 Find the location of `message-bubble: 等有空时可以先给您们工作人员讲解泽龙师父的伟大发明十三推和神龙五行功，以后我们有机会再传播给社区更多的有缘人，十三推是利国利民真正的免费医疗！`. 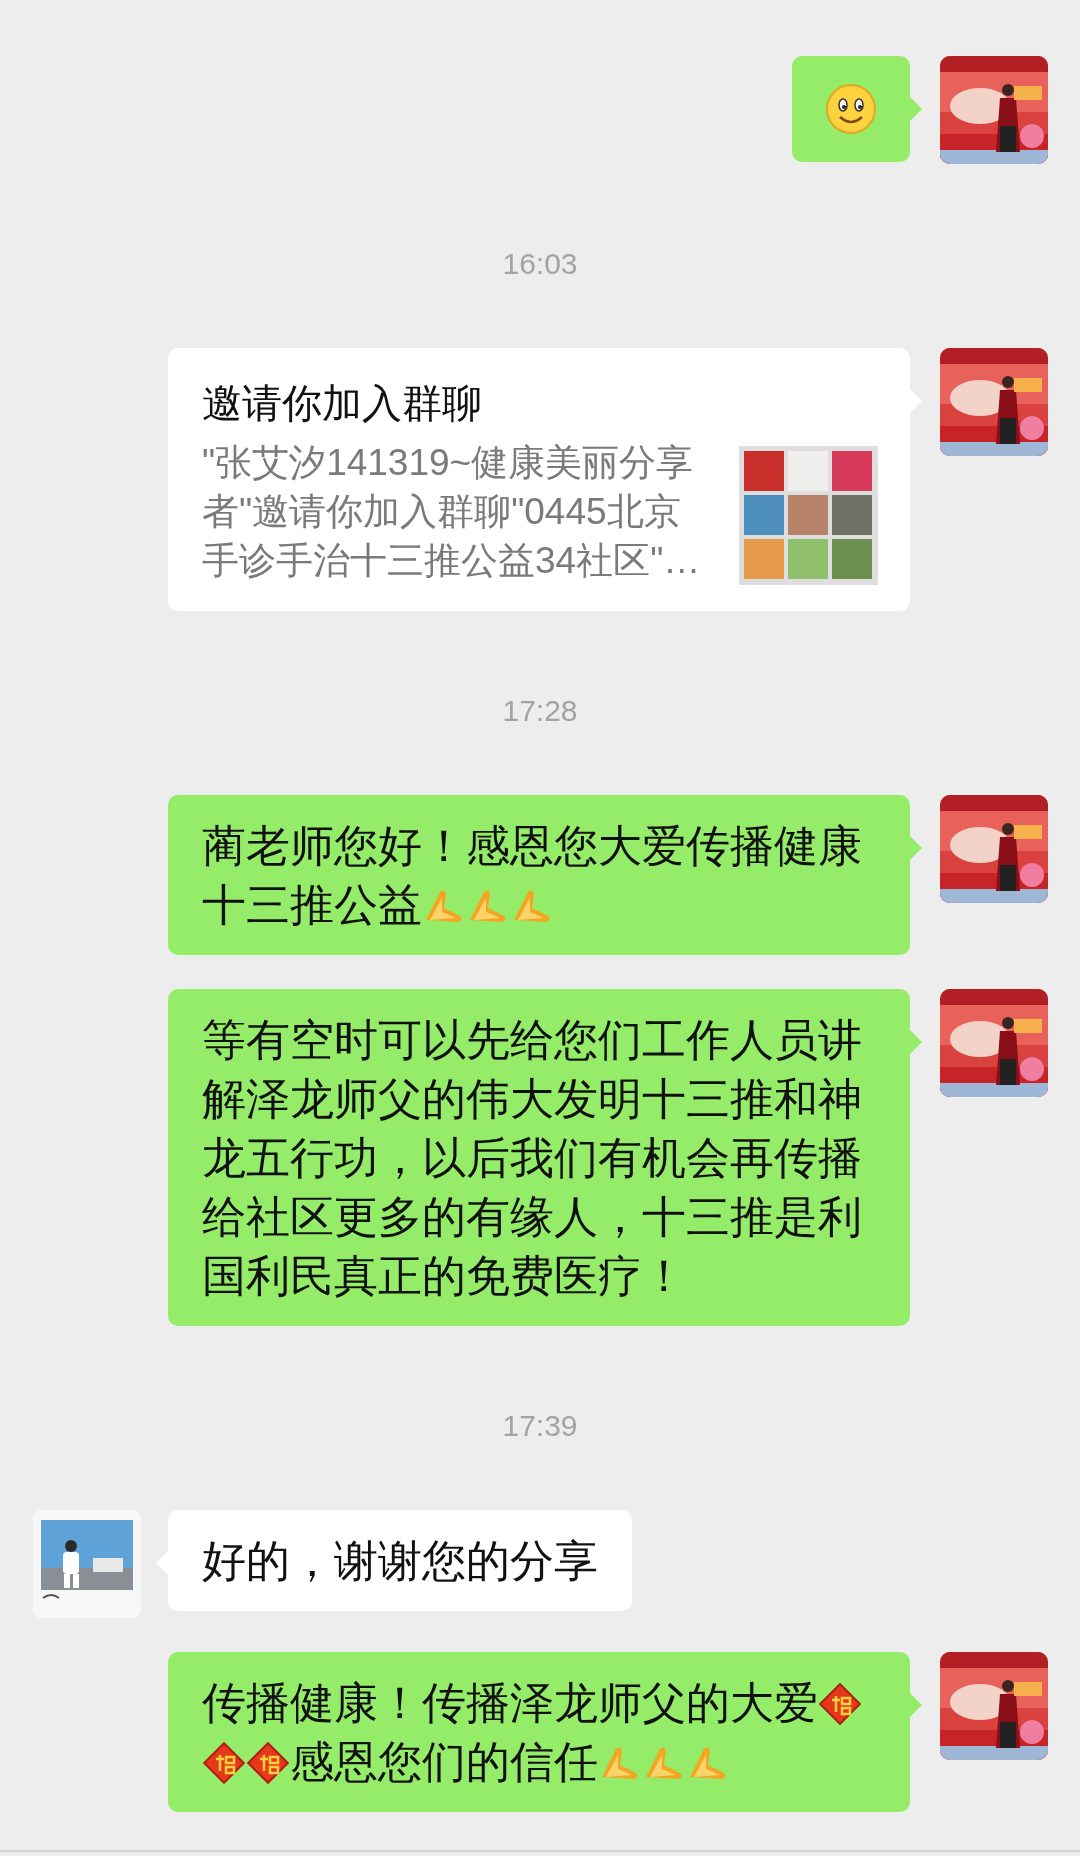

message-bubble: 等有空时可以先给您们工作人员讲解泽龙师父的伟大发明十三推和神龙五行功，以后我们有机会再传播给社区更多的有缘人，十三推是利国利民真正的免费医疗！ is located at coordinates (539, 1157).